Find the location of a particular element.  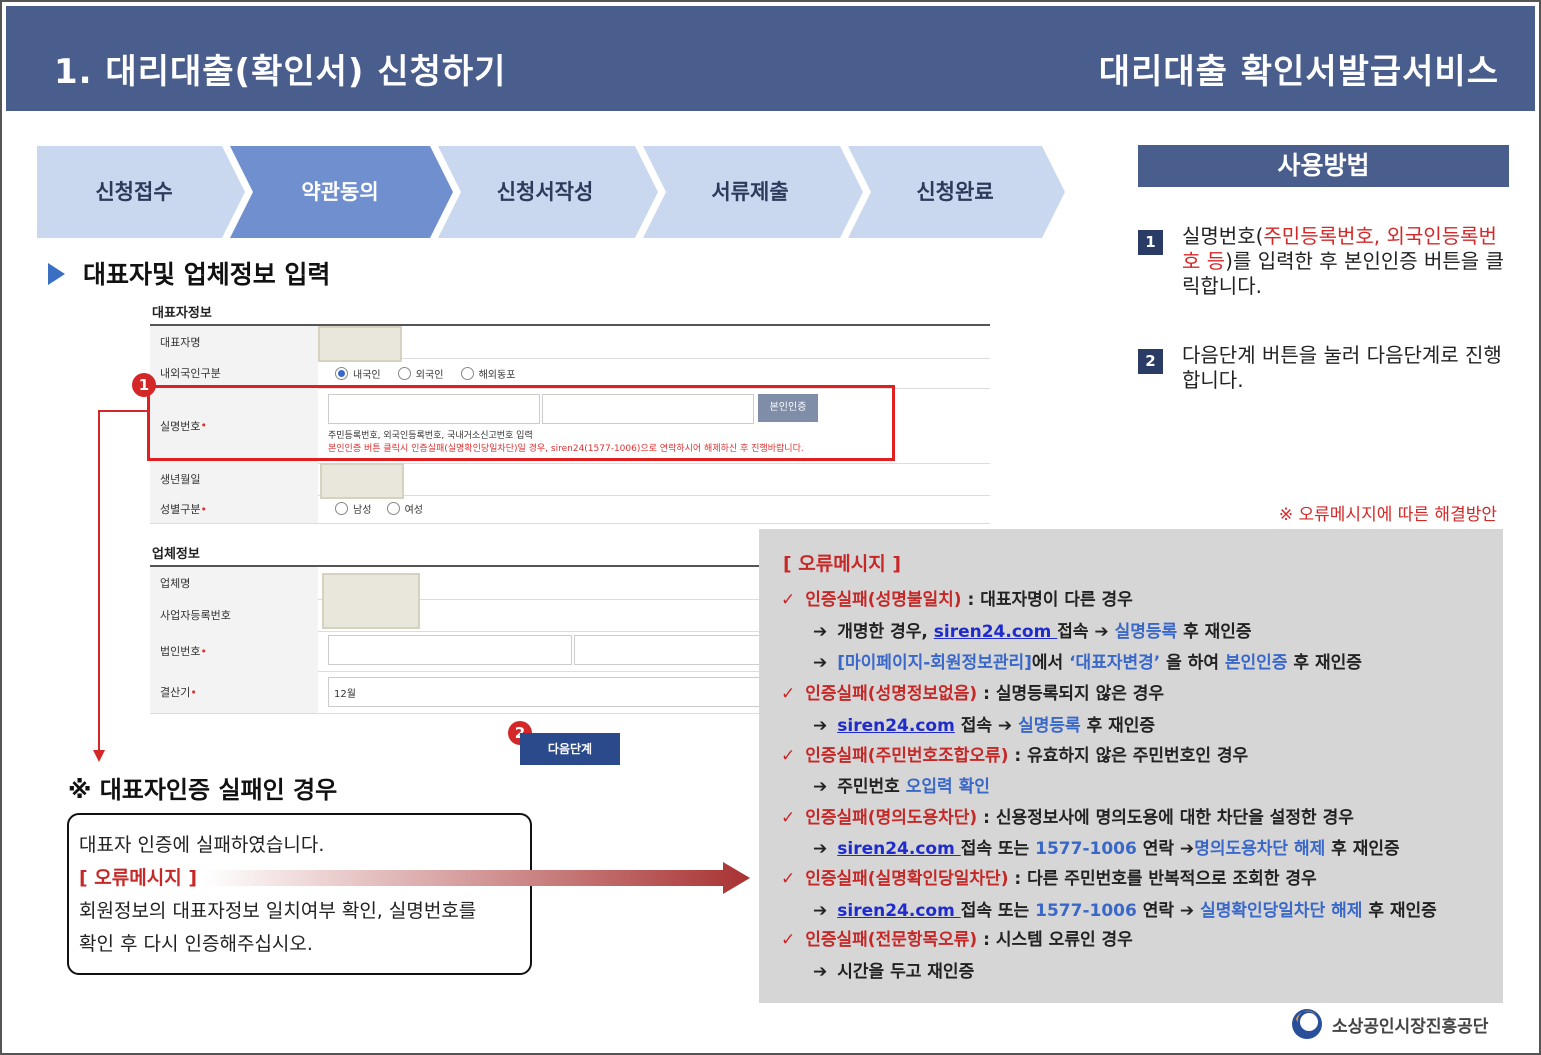

page-title: 1. 대리대출(확인서) 신청하기 is located at coordinates (280, 72).